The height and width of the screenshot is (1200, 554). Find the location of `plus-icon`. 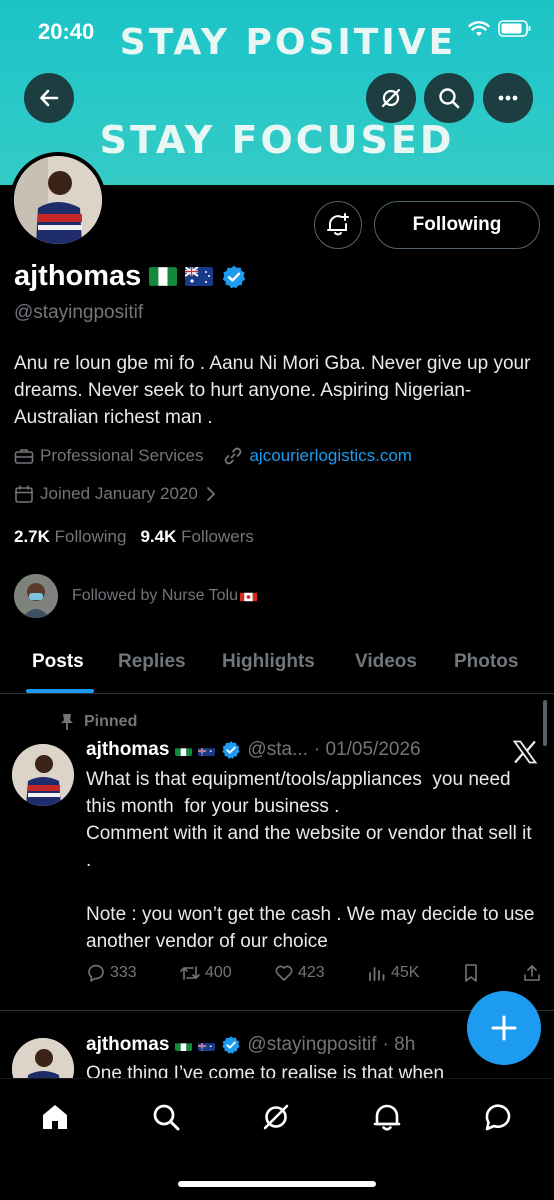

plus-icon is located at coordinates (504, 1028).